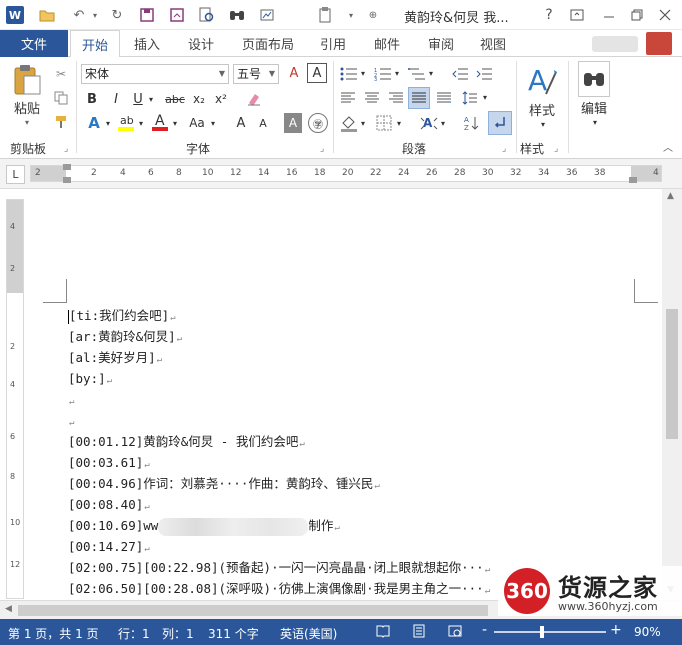 Image resolution: width=682 pixels, height=645 pixels. Describe the element at coordinates (160, 122) in the screenshot. I see `font-color-icon: A` at that location.